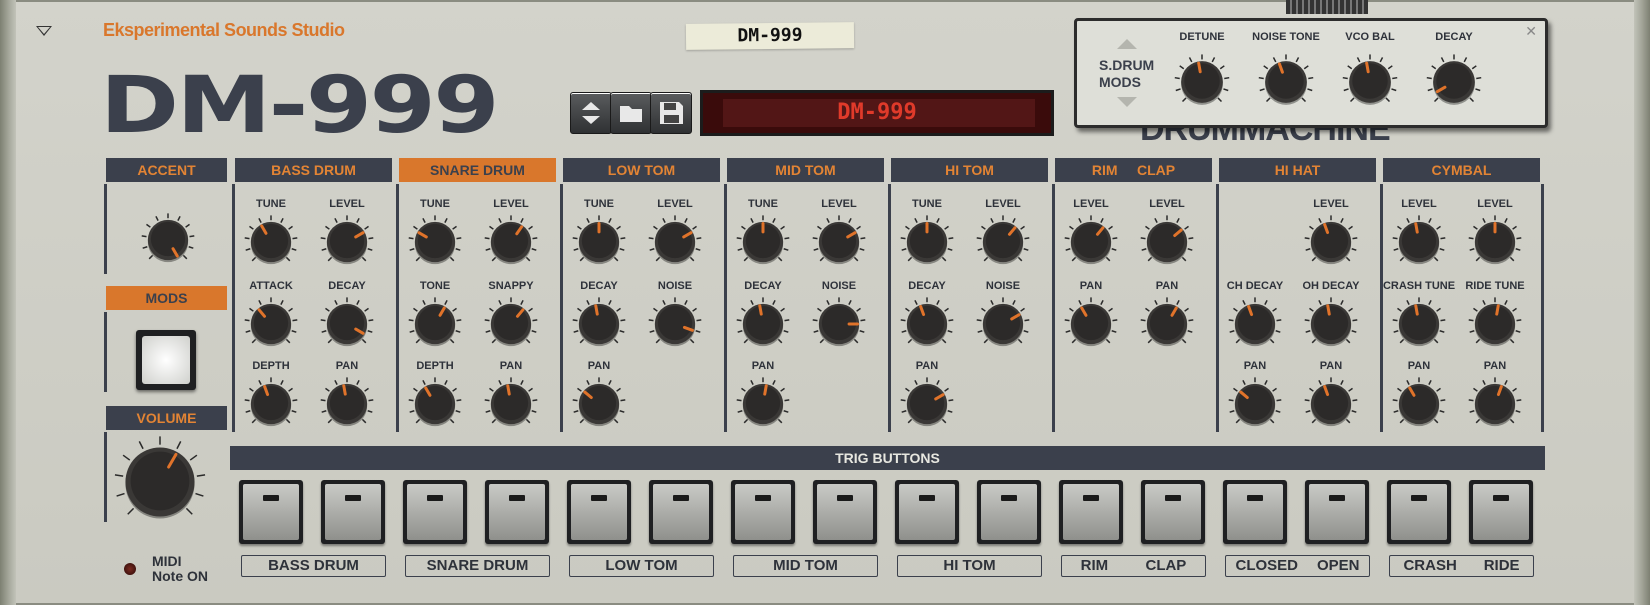 The image size is (1650, 605). Describe the element at coordinates (271, 406) in the screenshot. I see `bd-depth-knob` at that location.